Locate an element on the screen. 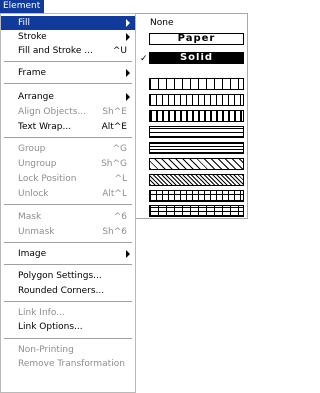 The height and width of the screenshot is (393, 320). menu-item-label: Frame is located at coordinates (32, 73).